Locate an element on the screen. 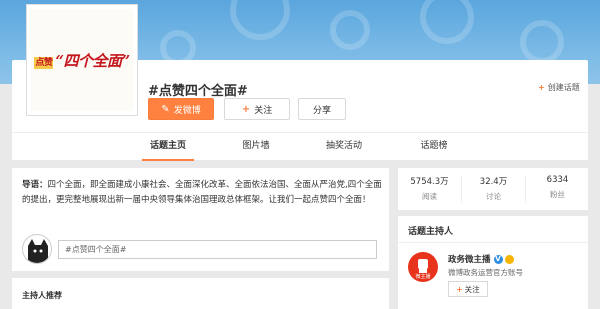 Image resolution: width=600 pixels, height=309 pixels. follow-host-button: + 关注 is located at coordinates (468, 289).